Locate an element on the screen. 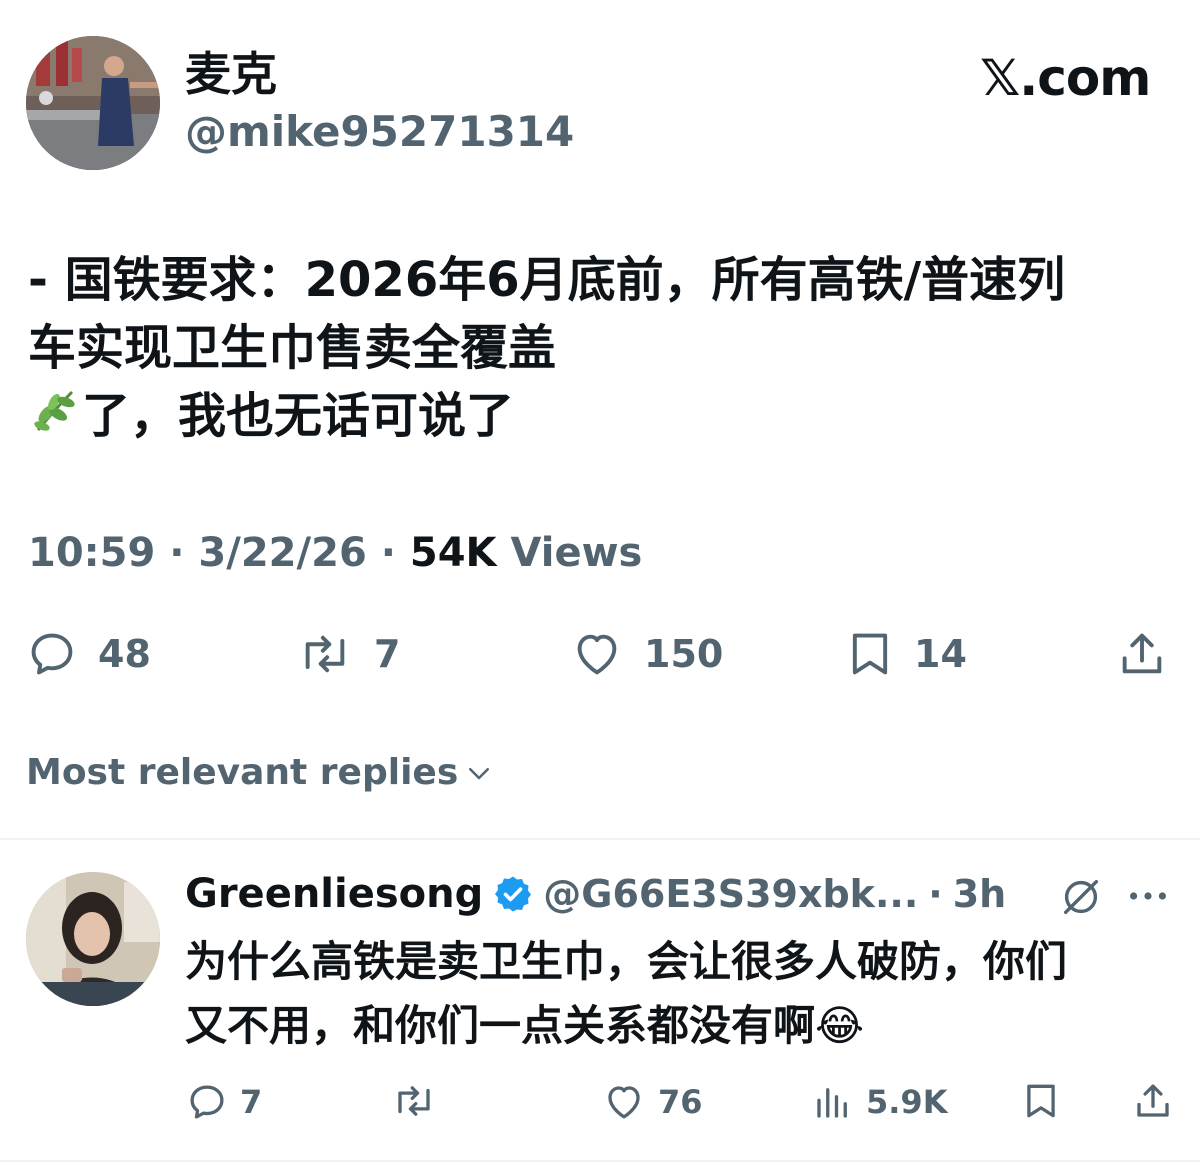 The height and width of the screenshot is (1166, 1200). reply-views-action: 5.9K is located at coordinates (879, 1102).